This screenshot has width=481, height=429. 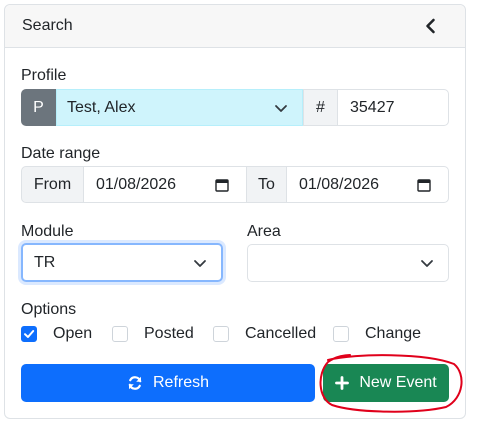 I want to click on profile-select-value: Test, Alex, so click(x=101, y=107).